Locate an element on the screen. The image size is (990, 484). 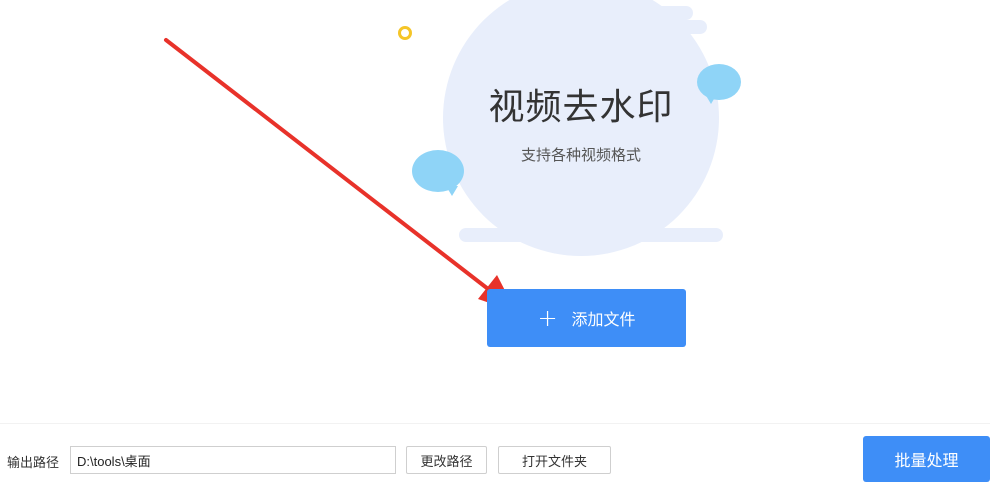
change-path-button: 更改路径 is located at coordinates (446, 460).